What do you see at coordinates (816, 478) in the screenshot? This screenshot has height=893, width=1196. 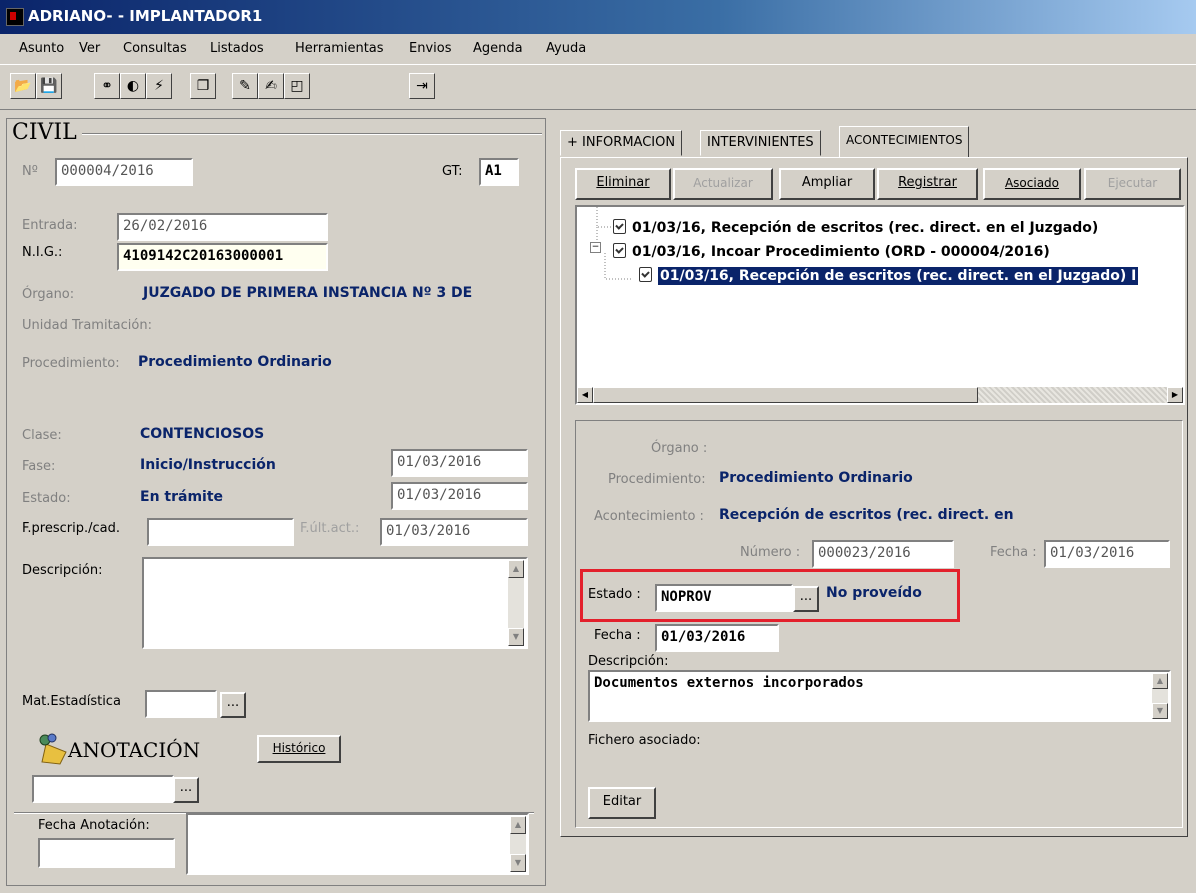 I see `detail-procedimiento-value: Procedimiento Ordinario` at bounding box center [816, 478].